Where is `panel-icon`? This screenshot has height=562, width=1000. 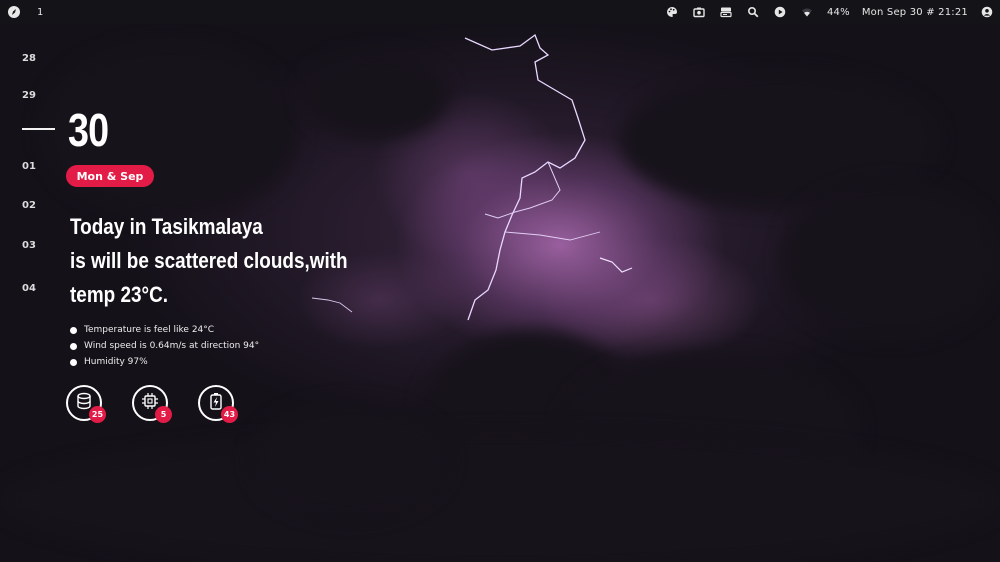 panel-icon is located at coordinates (726, 12).